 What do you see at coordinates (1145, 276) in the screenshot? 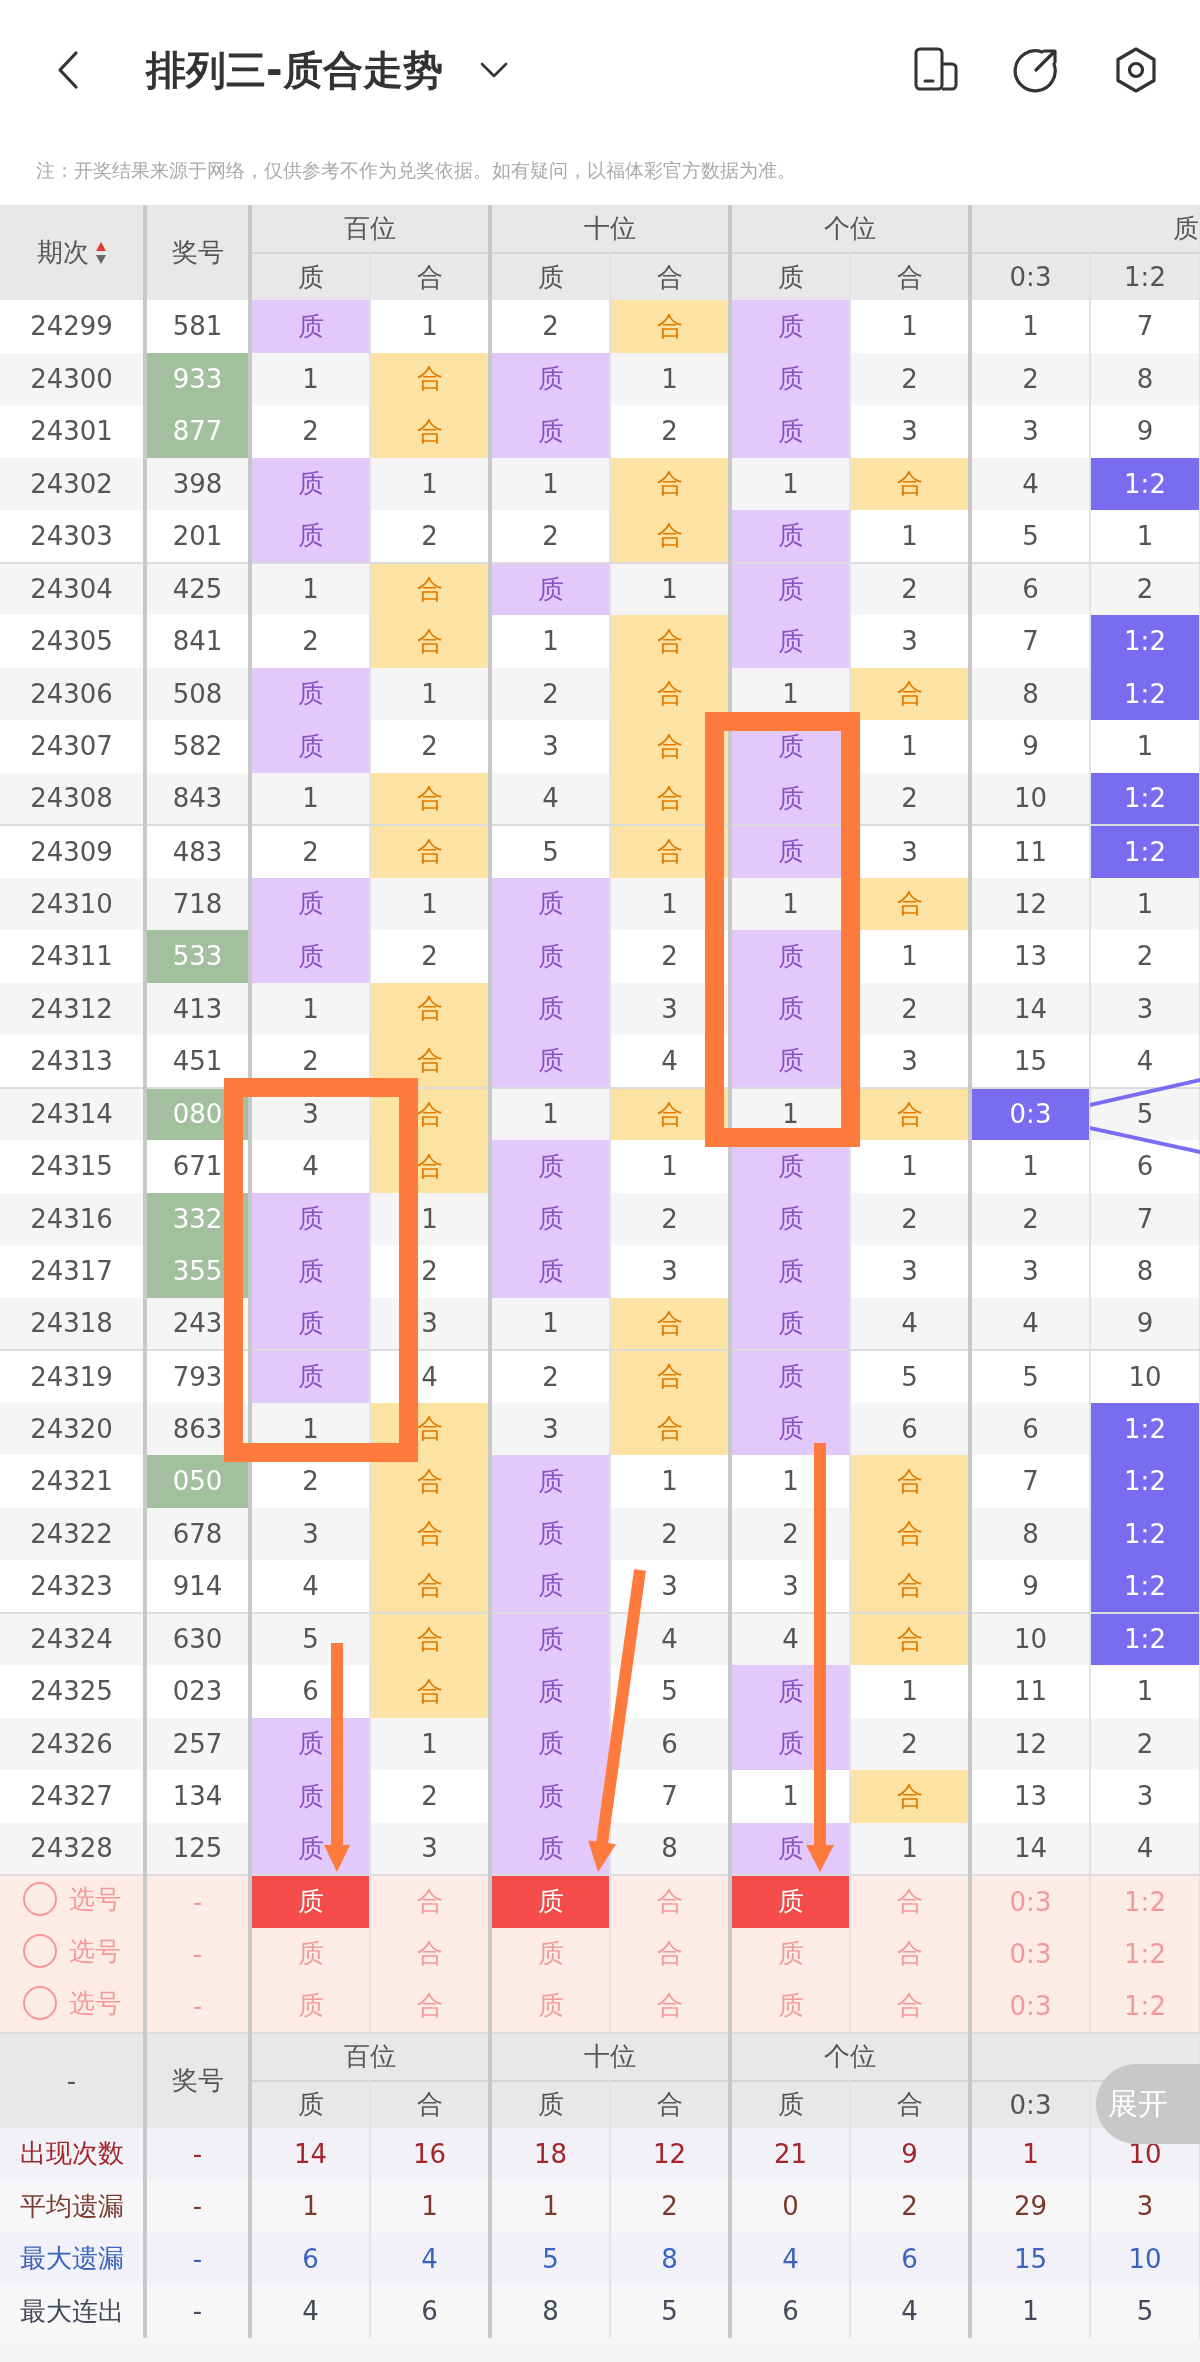
I see `column-header: 1:2` at bounding box center [1145, 276].